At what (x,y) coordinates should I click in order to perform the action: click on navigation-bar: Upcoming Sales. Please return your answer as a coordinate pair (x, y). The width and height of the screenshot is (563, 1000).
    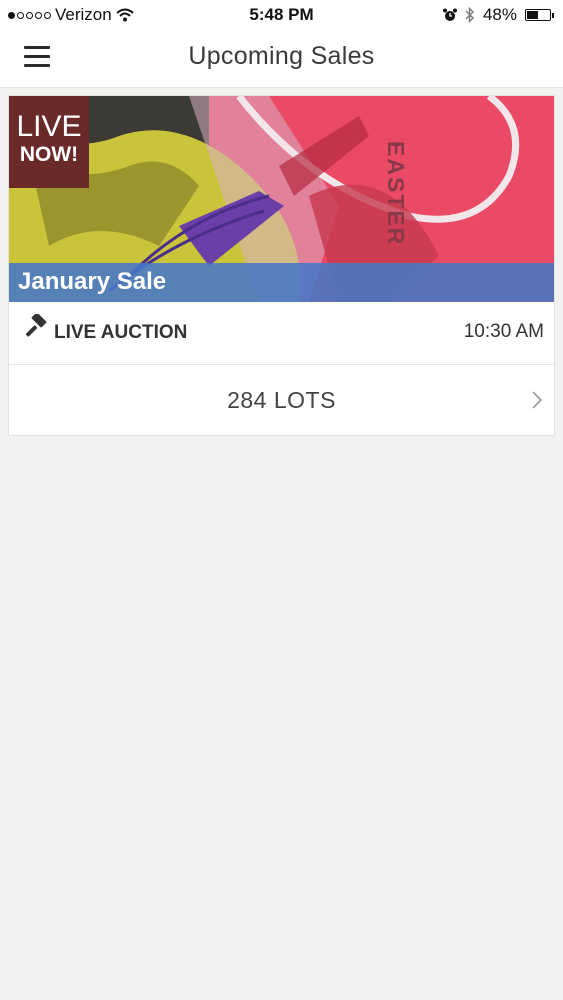
    Looking at the image, I should click on (281, 59).